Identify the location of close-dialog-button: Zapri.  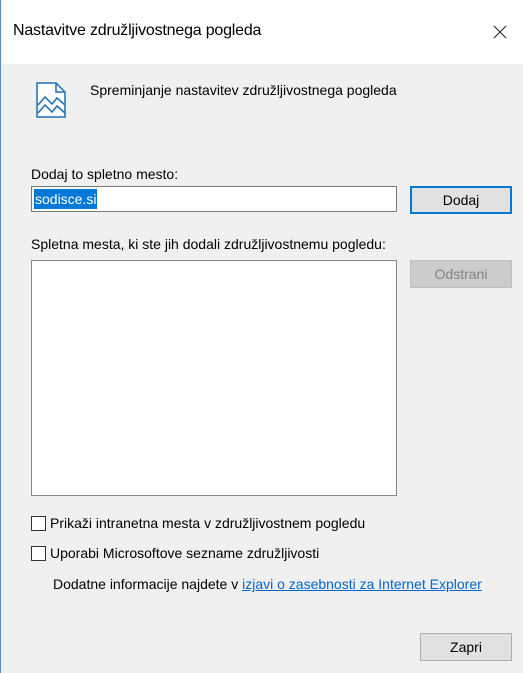
(466, 647).